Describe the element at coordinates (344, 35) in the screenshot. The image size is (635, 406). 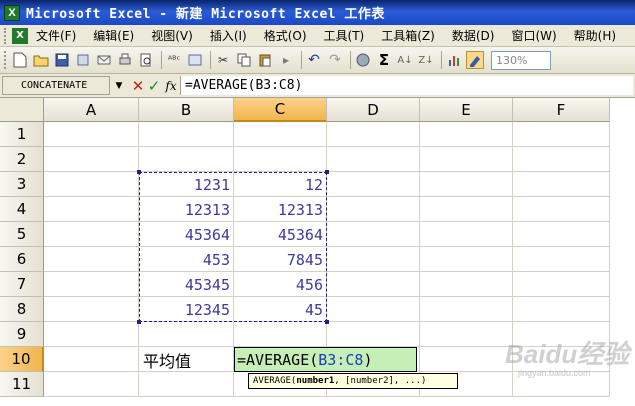
I see `menu-tools: 工具(T)` at that location.